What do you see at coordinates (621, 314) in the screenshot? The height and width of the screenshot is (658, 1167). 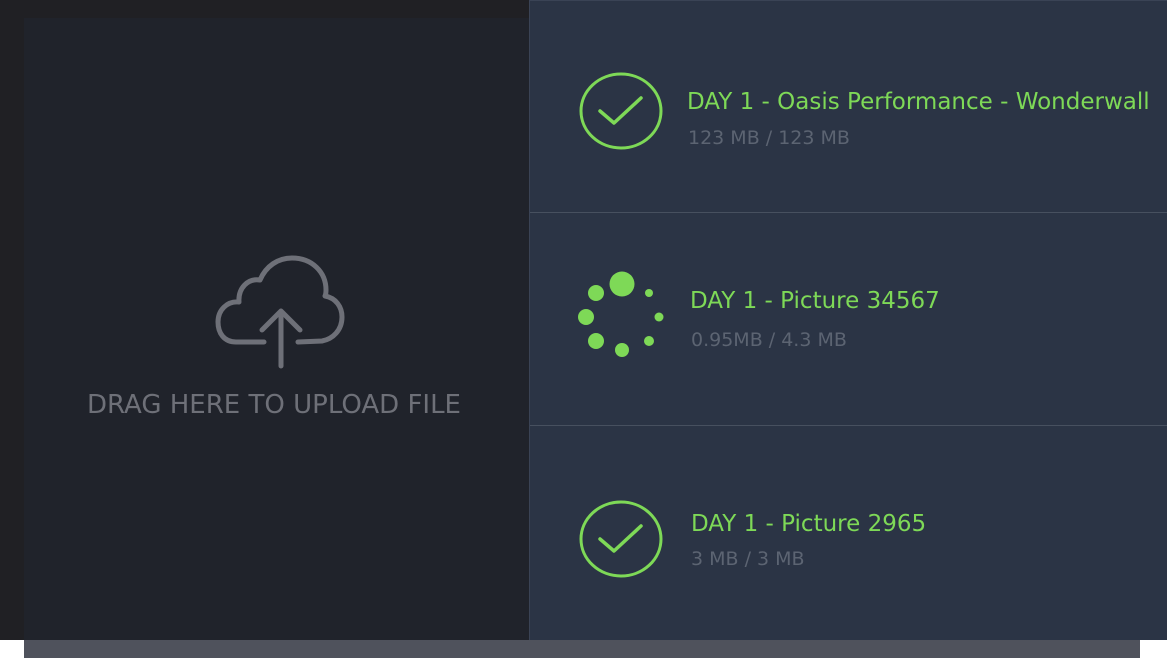 I see `spinner-icon` at bounding box center [621, 314].